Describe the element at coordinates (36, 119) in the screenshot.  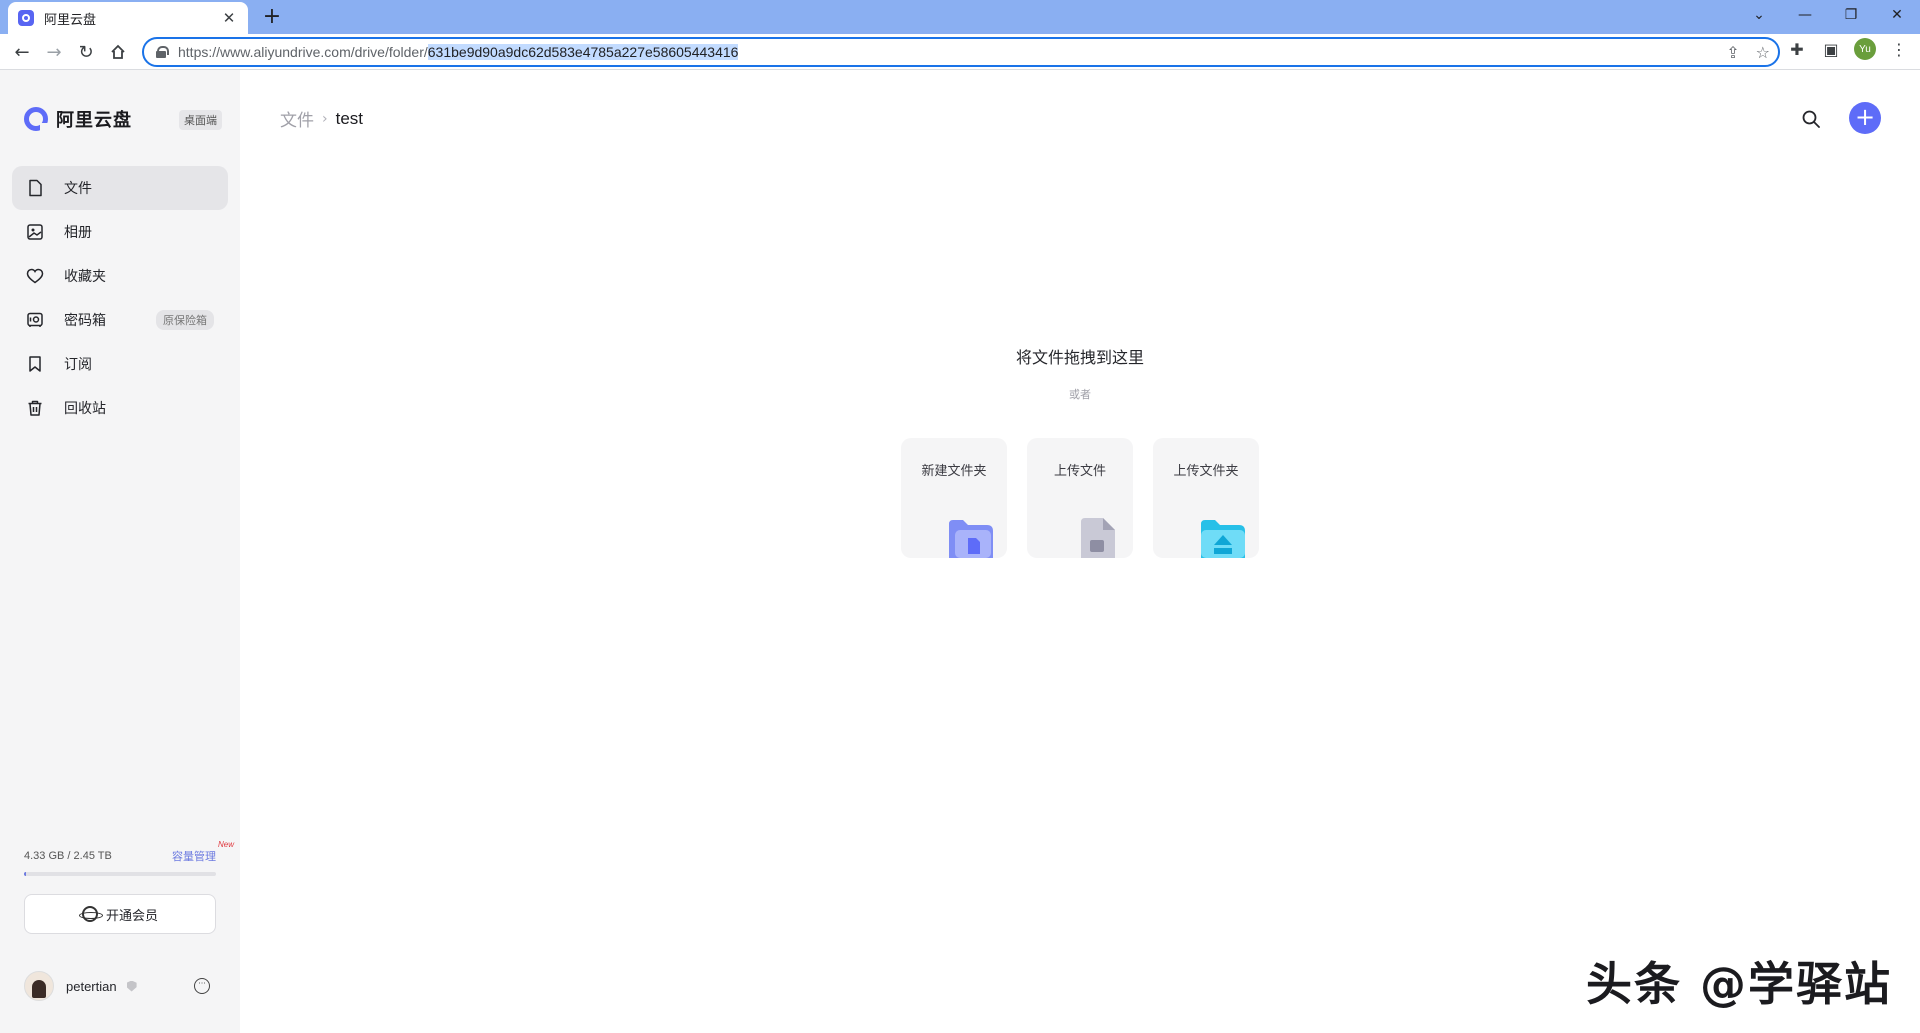
I see `aliyundrive-logo-icon` at that location.